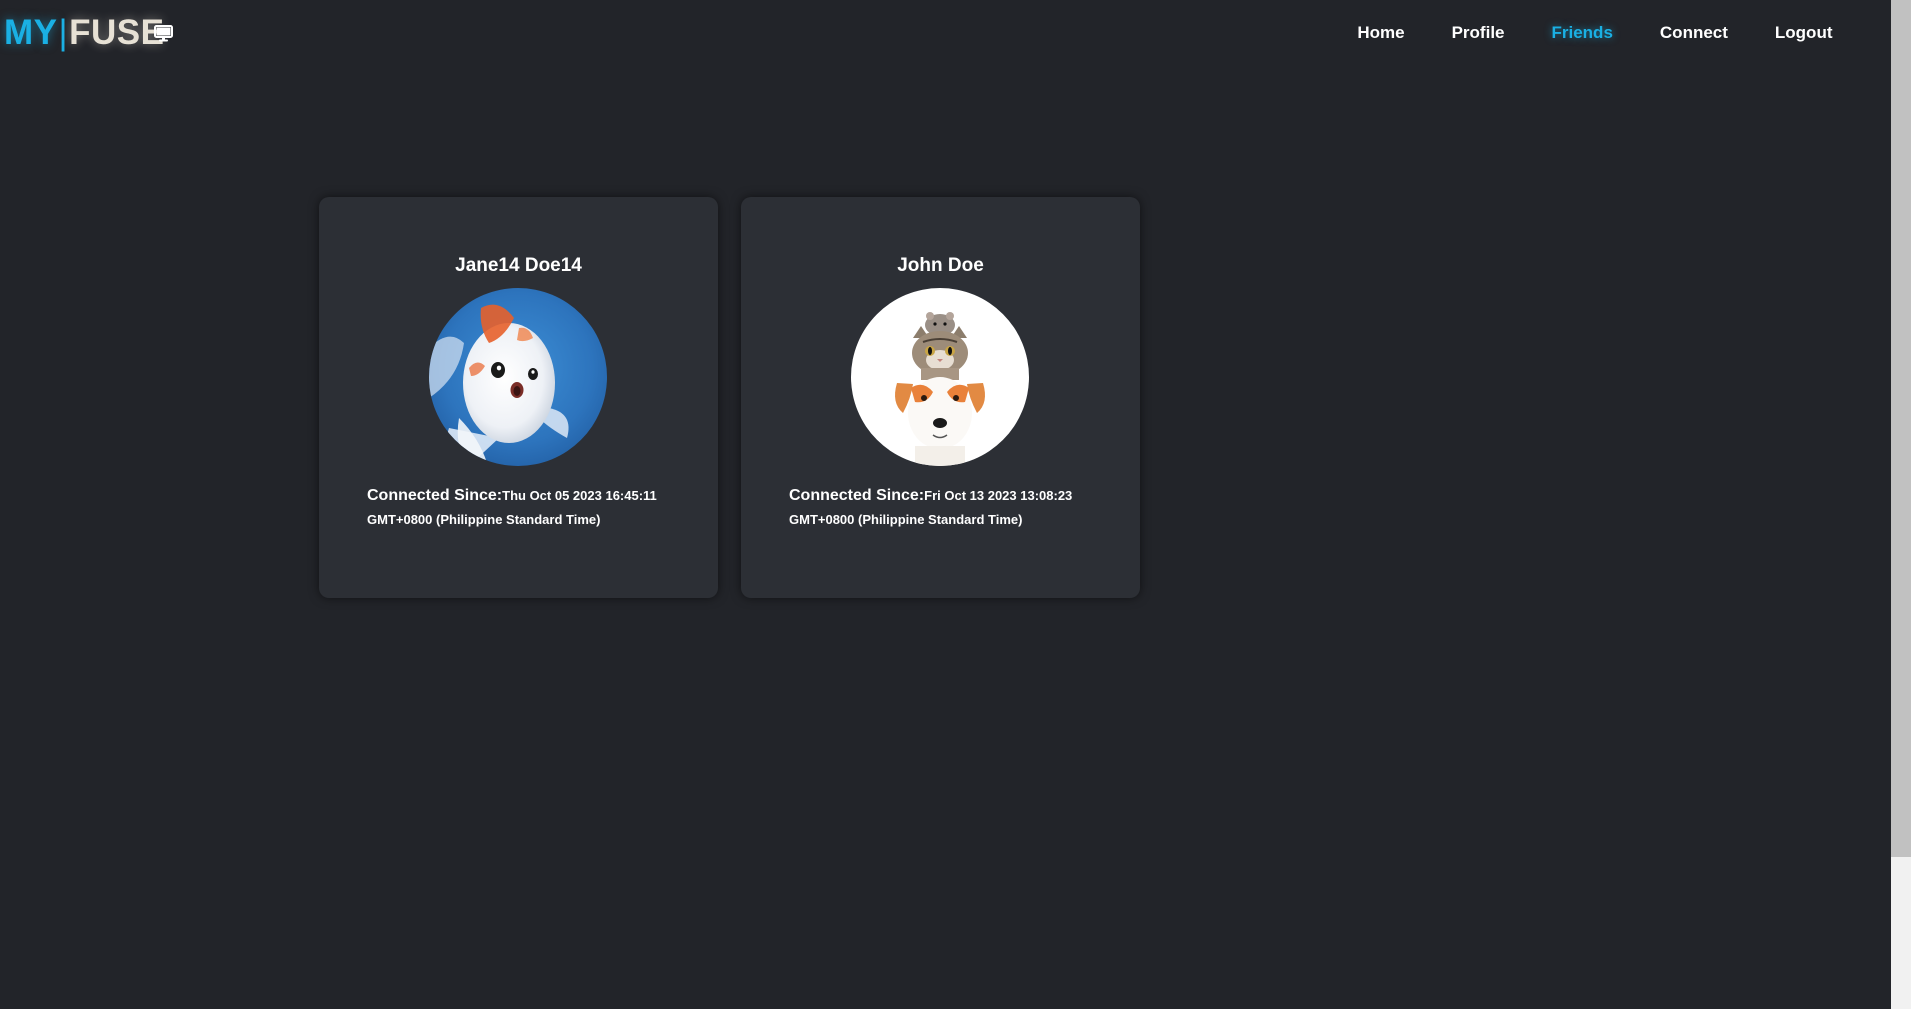 The width and height of the screenshot is (1911, 1009). What do you see at coordinates (1478, 33) in the screenshot?
I see `nav-profile-link: Profile` at bounding box center [1478, 33].